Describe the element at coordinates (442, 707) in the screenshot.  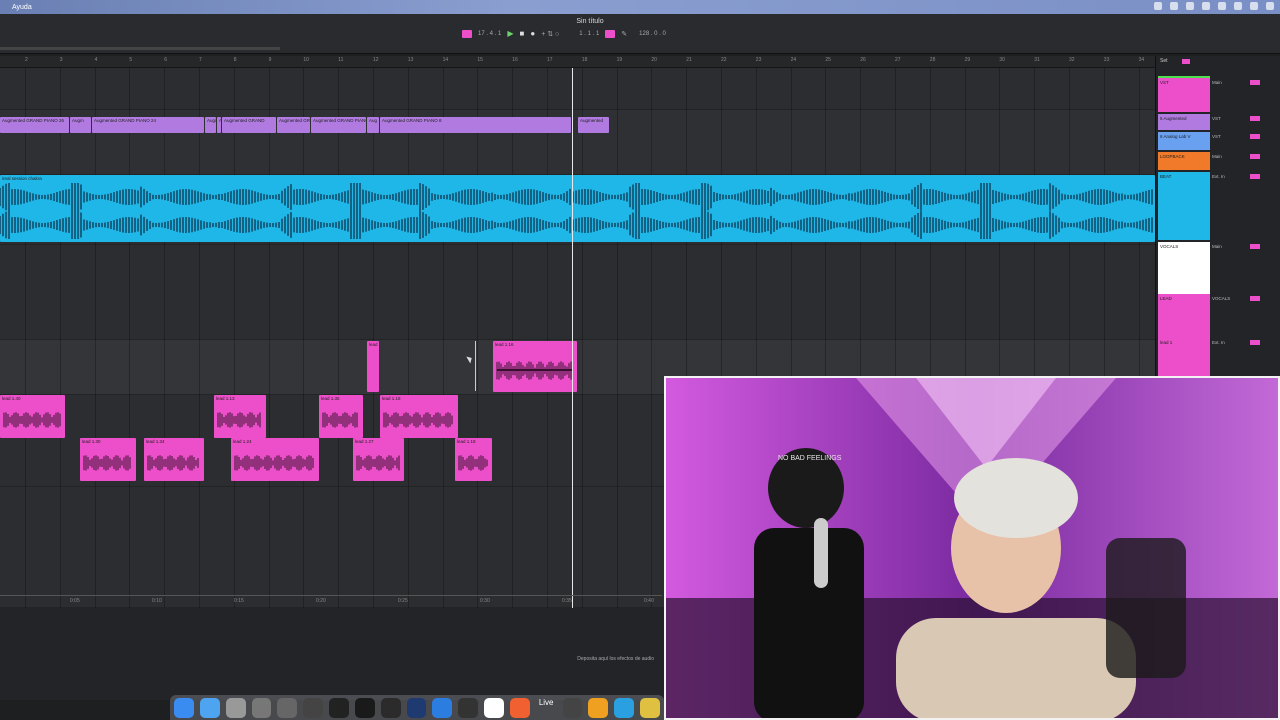
I see `vscode-icon` at that location.